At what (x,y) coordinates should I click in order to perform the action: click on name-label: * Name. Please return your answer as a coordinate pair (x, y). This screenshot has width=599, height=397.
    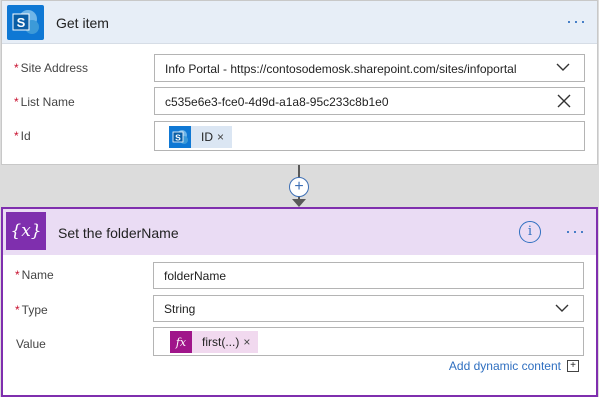
    Looking at the image, I should click on (34, 275).